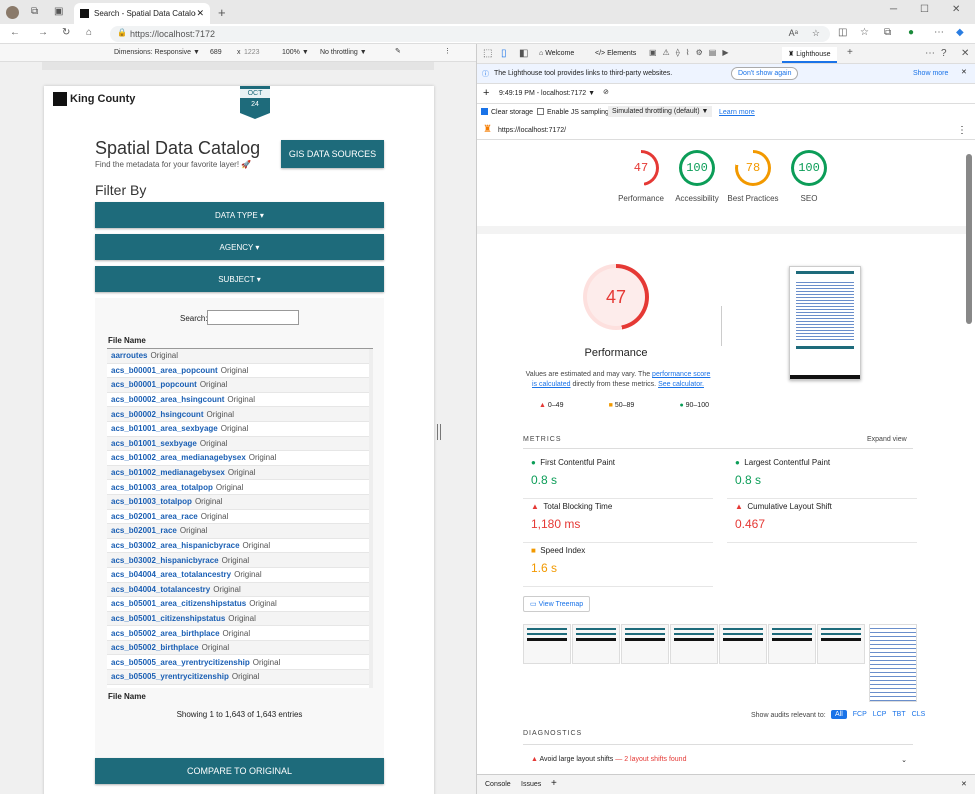 The height and width of the screenshot is (794, 975). What do you see at coordinates (168, 618) in the screenshot?
I see `file-name-link: acs_b05001_citizenshipstatus` at bounding box center [168, 618].